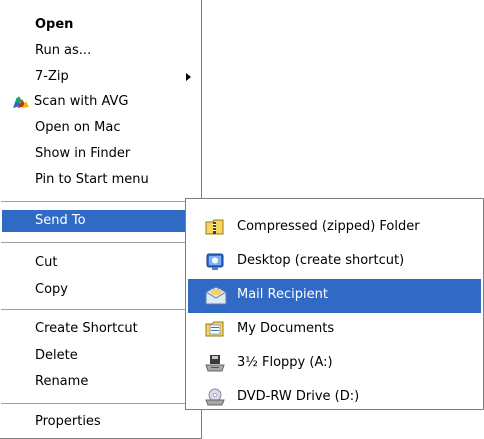  I want to click on menu-item-properties: Properties, so click(100, 422).